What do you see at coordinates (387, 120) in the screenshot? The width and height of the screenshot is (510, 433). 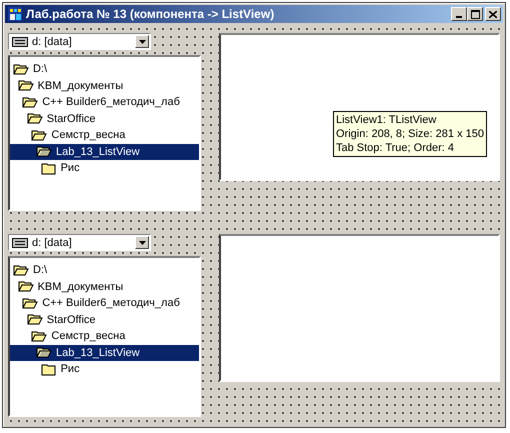 I see `tooltip-text: ListView1: TListView` at bounding box center [387, 120].